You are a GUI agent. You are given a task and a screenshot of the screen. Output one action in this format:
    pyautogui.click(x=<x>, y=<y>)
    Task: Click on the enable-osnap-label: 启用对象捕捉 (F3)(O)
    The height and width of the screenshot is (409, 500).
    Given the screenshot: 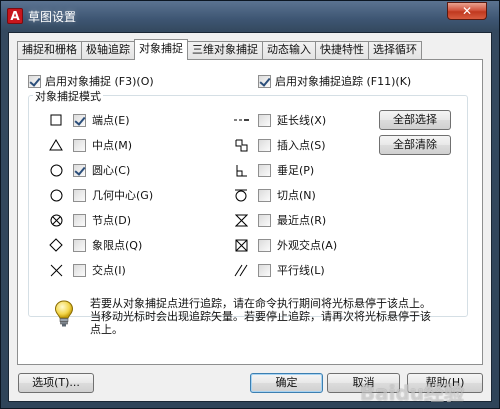 What is the action you would take?
    pyautogui.click(x=99, y=81)
    